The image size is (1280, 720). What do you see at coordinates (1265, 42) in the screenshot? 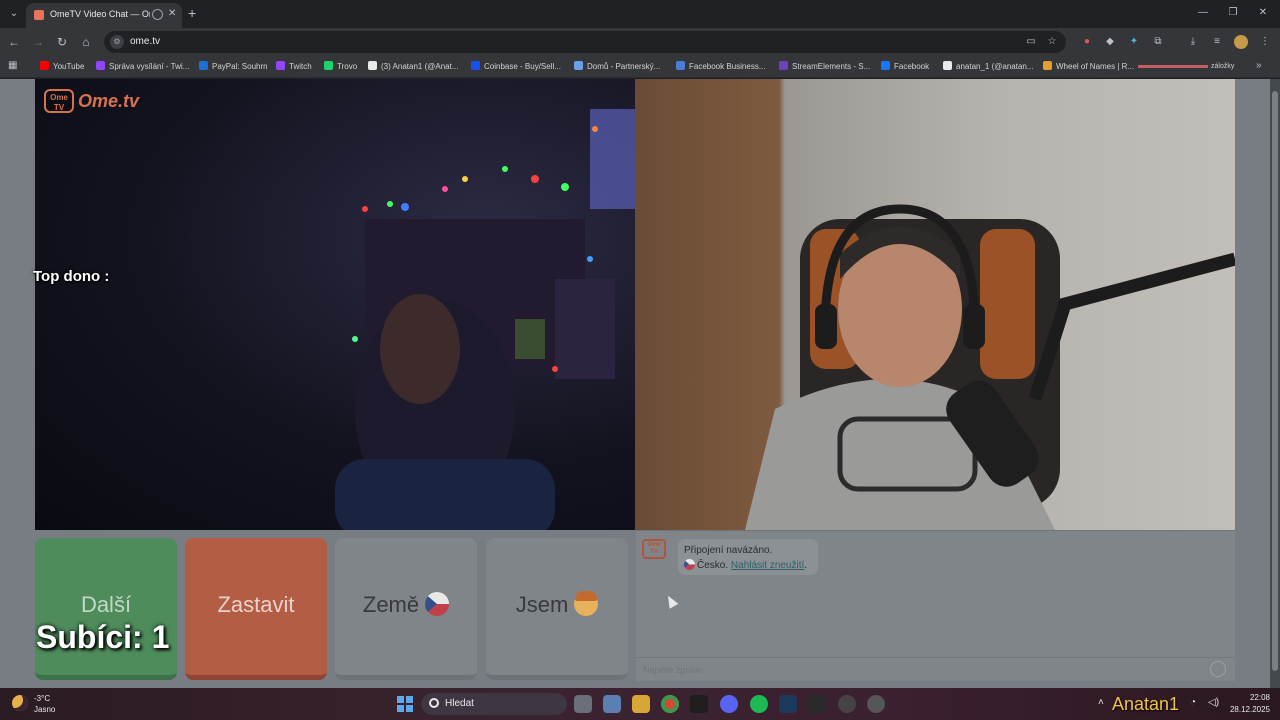
I see `menu-icon: ⋮` at bounding box center [1265, 42].